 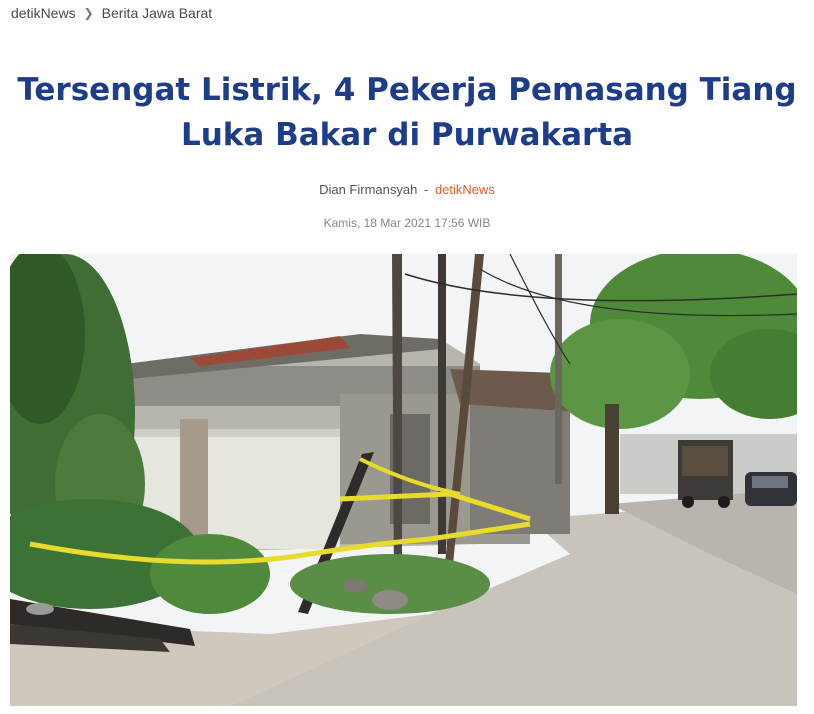 What do you see at coordinates (88, 13) in the screenshot?
I see `chevron-right-icon: ❯` at bounding box center [88, 13].